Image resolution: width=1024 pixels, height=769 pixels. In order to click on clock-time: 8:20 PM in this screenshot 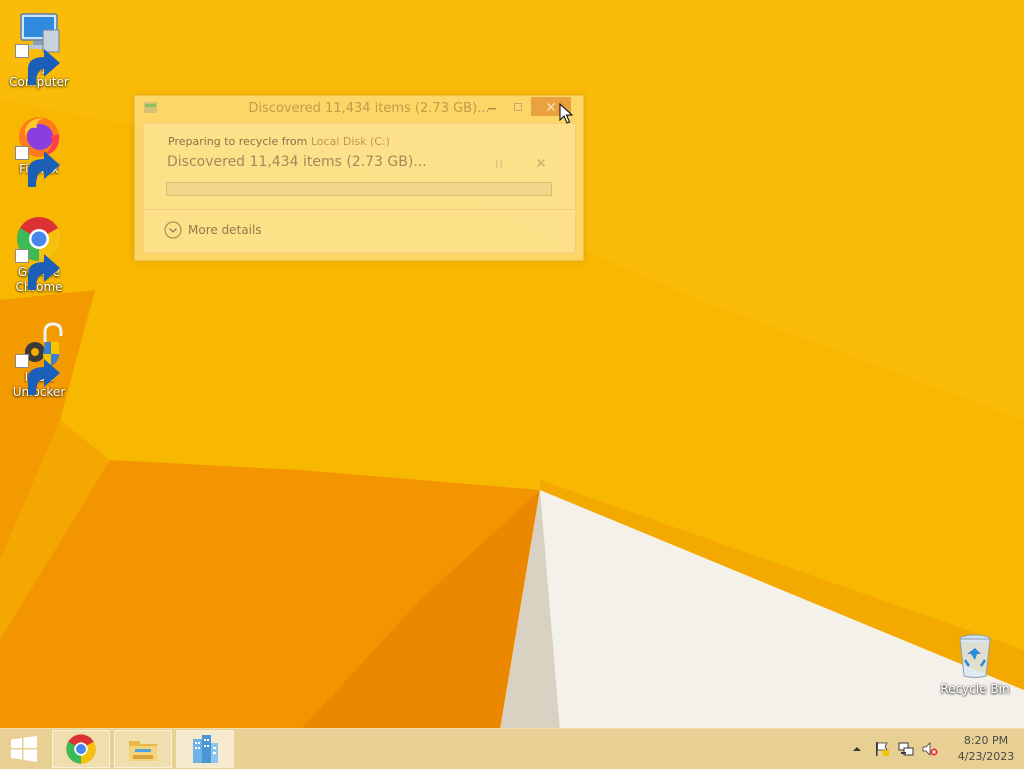, I will do `click(986, 740)`.